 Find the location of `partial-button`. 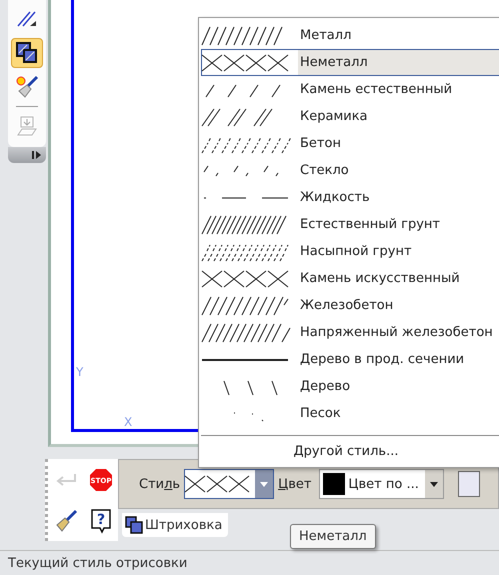

partial-button is located at coordinates (469, 484).